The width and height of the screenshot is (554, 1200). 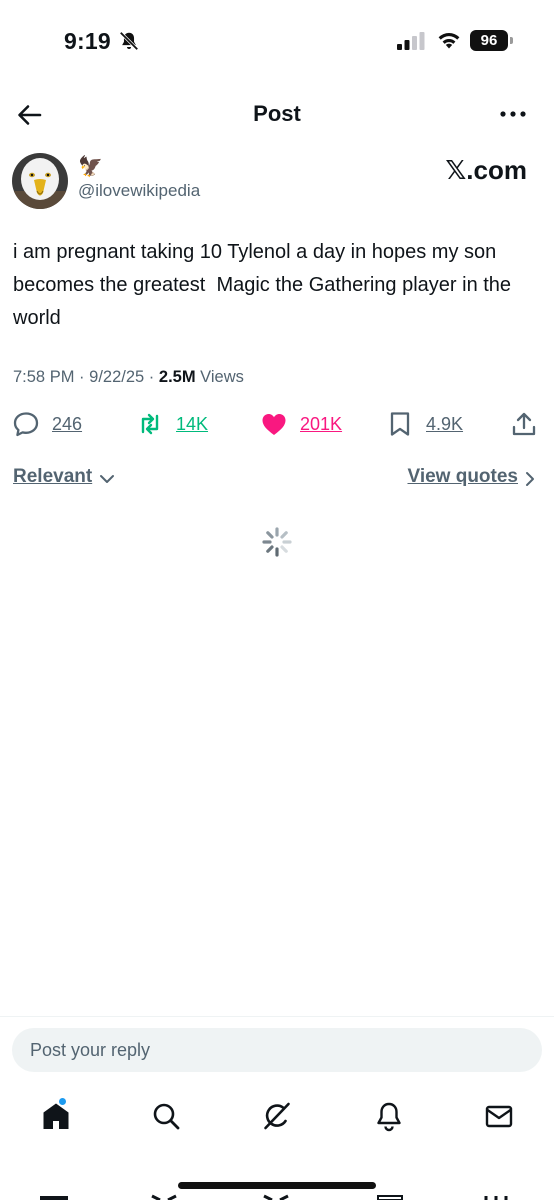 I want to click on eagle-avatar-image, so click(x=40, y=181).